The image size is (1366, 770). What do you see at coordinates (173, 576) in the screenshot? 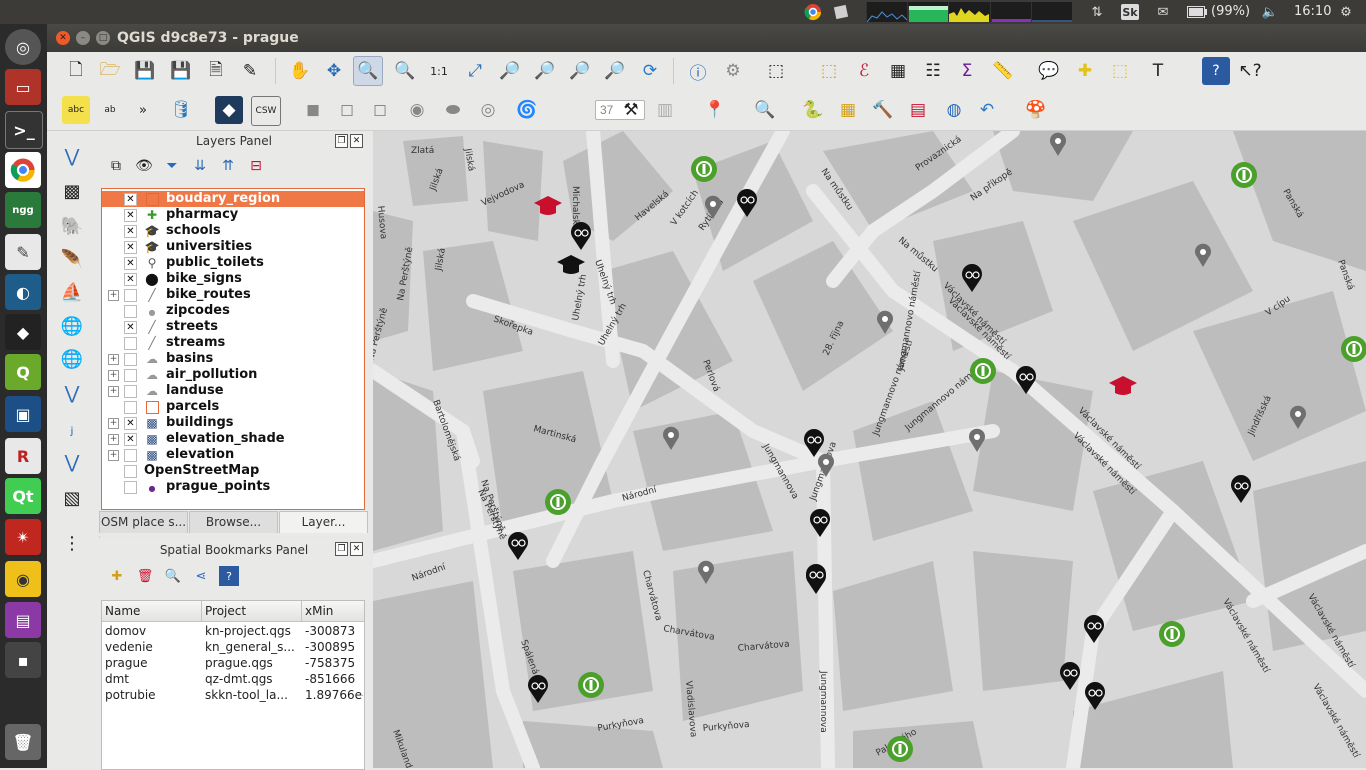
I see `zoom-to-bookmark-icon: 🔍` at bounding box center [173, 576].